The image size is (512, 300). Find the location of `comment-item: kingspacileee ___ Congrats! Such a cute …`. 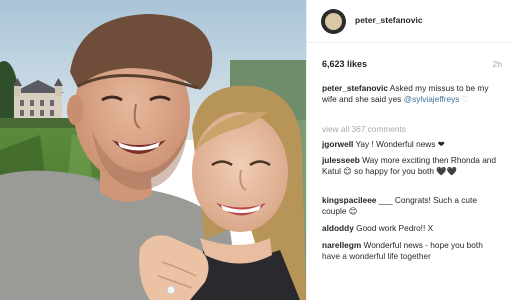

comment-item: kingspacileee ___ Congrats! Such a cute … is located at coordinates (409, 206).